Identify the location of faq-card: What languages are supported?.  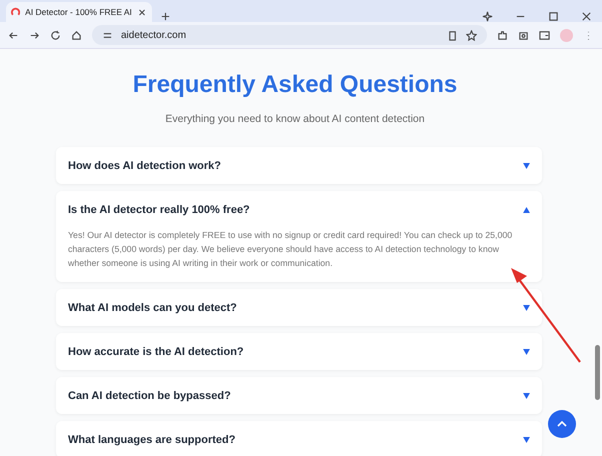
(299, 438).